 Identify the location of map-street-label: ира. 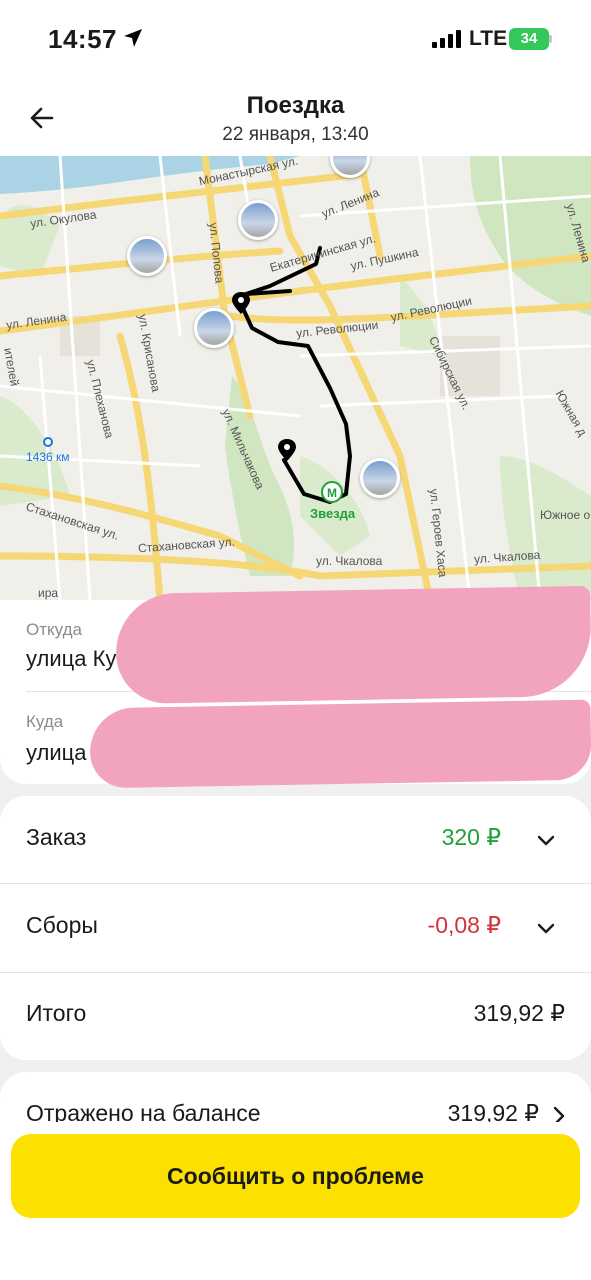
(48, 593).